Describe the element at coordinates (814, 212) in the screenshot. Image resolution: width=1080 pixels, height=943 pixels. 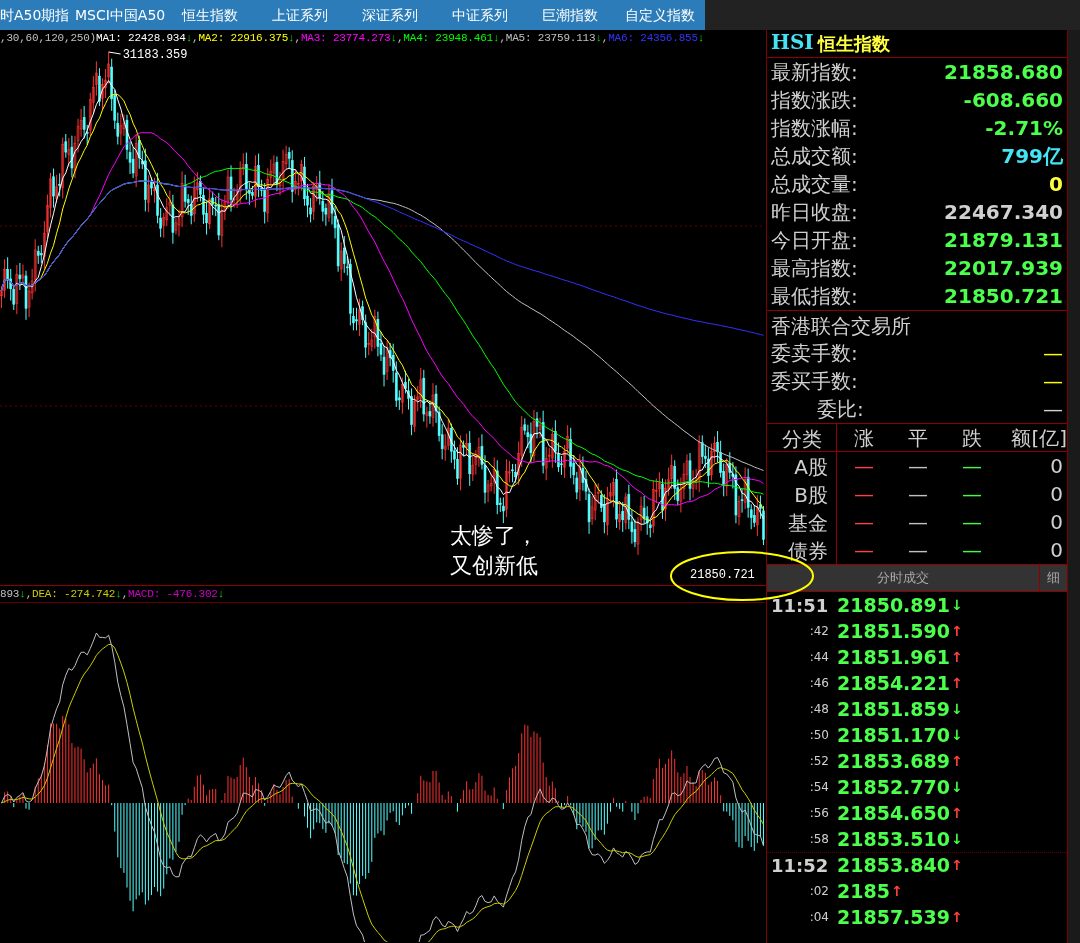
I see `stat-label: 昨日收盘:` at that location.